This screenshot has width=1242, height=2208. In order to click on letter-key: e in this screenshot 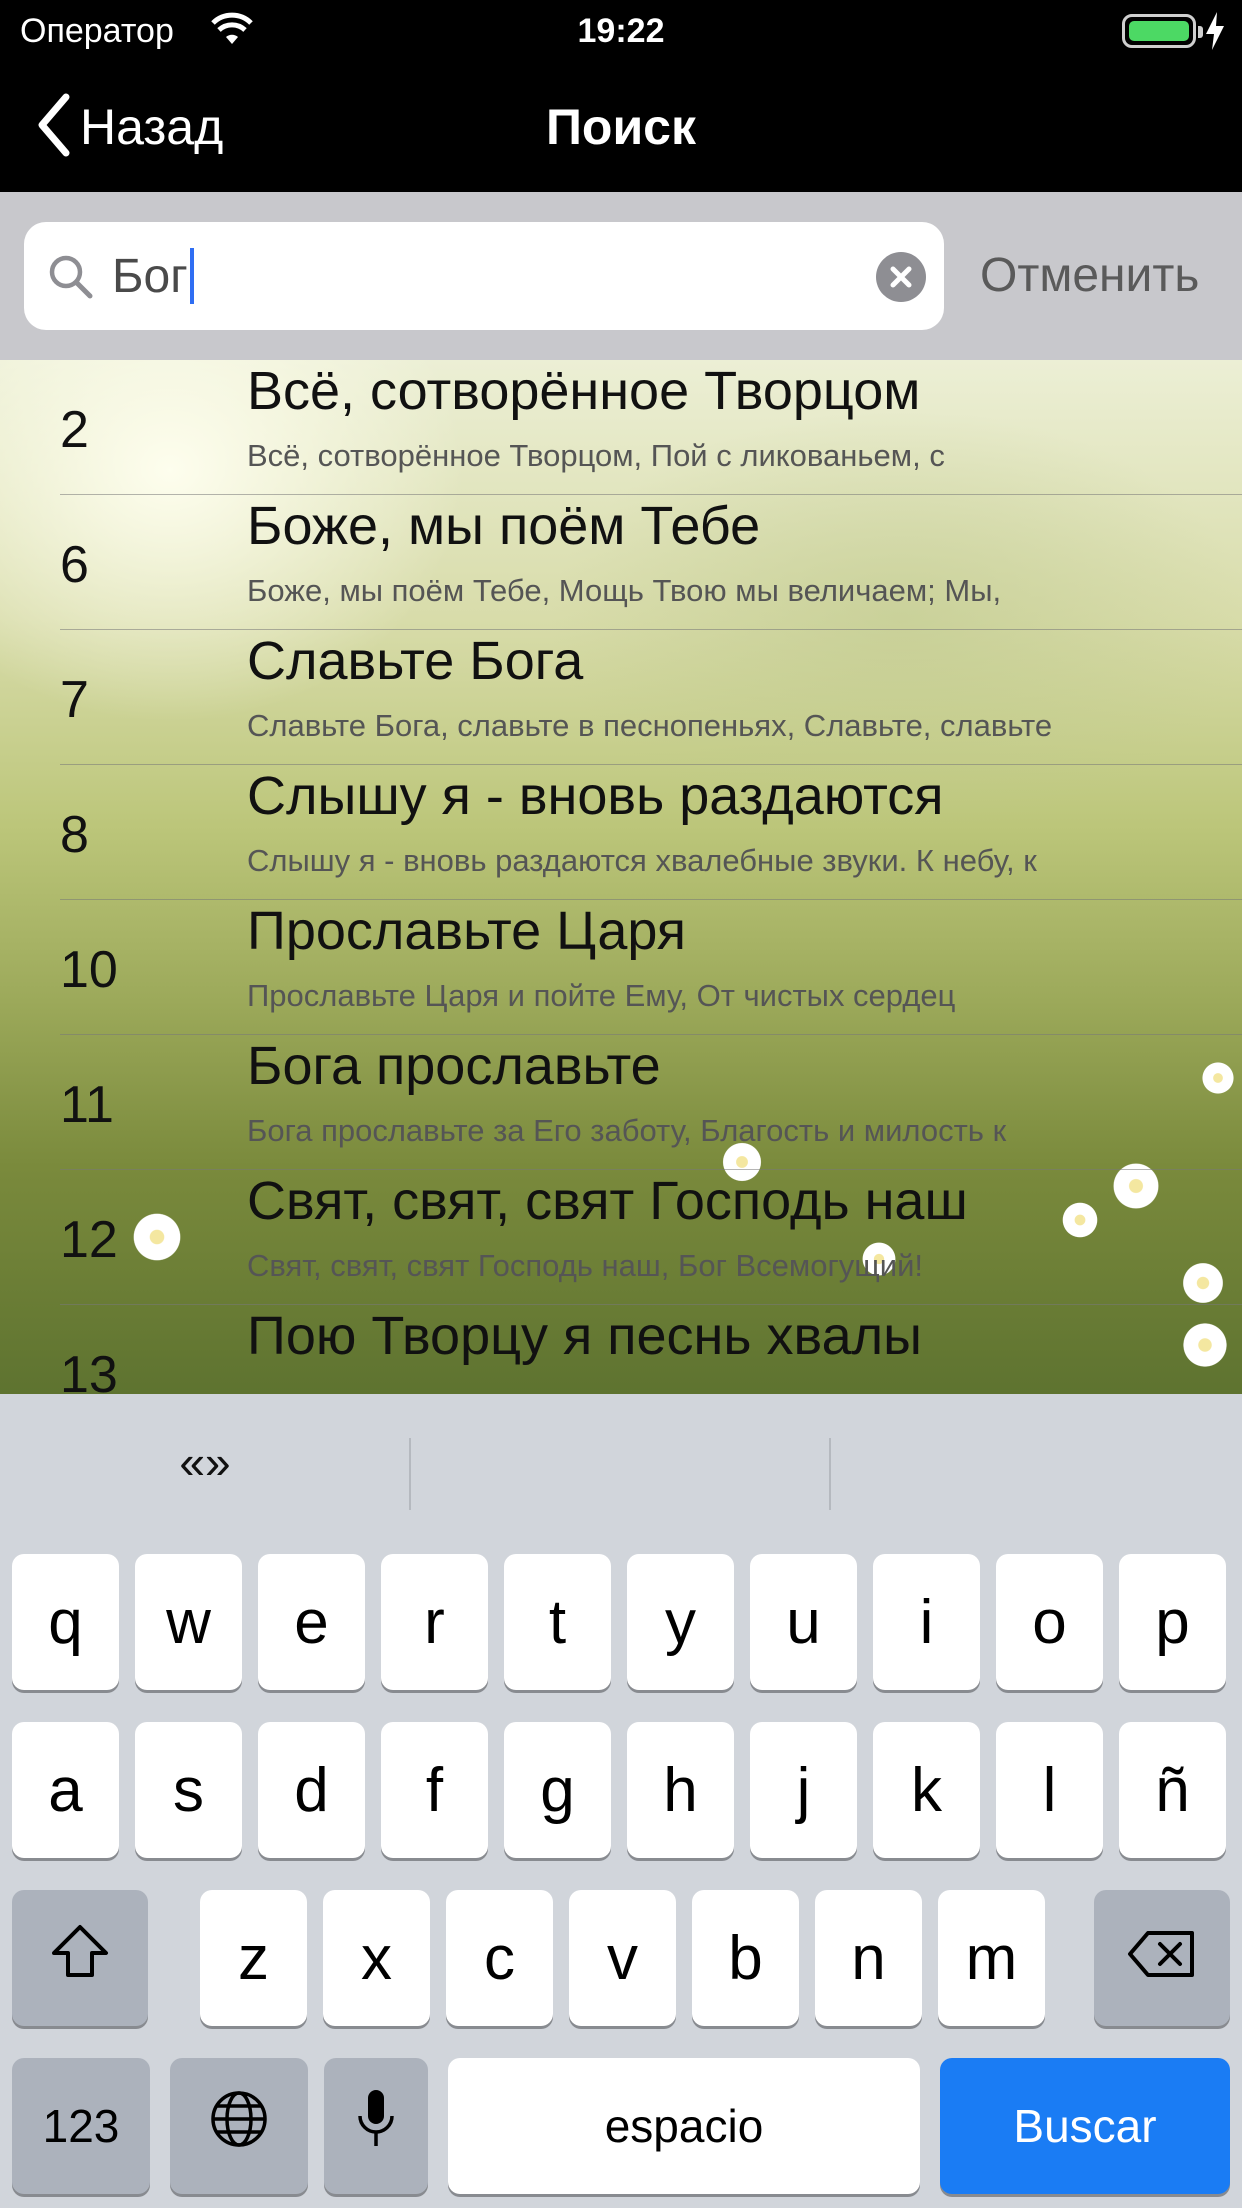, I will do `click(311, 1622)`.